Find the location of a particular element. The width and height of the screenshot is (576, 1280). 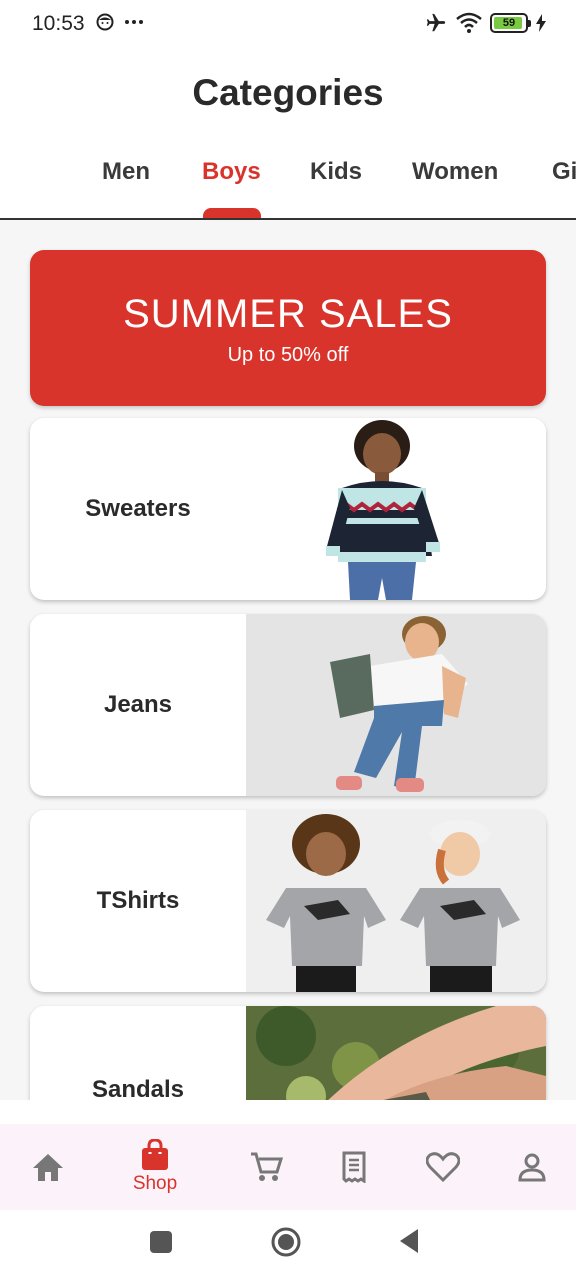

status-time: 10:53 is located at coordinates (58, 23).